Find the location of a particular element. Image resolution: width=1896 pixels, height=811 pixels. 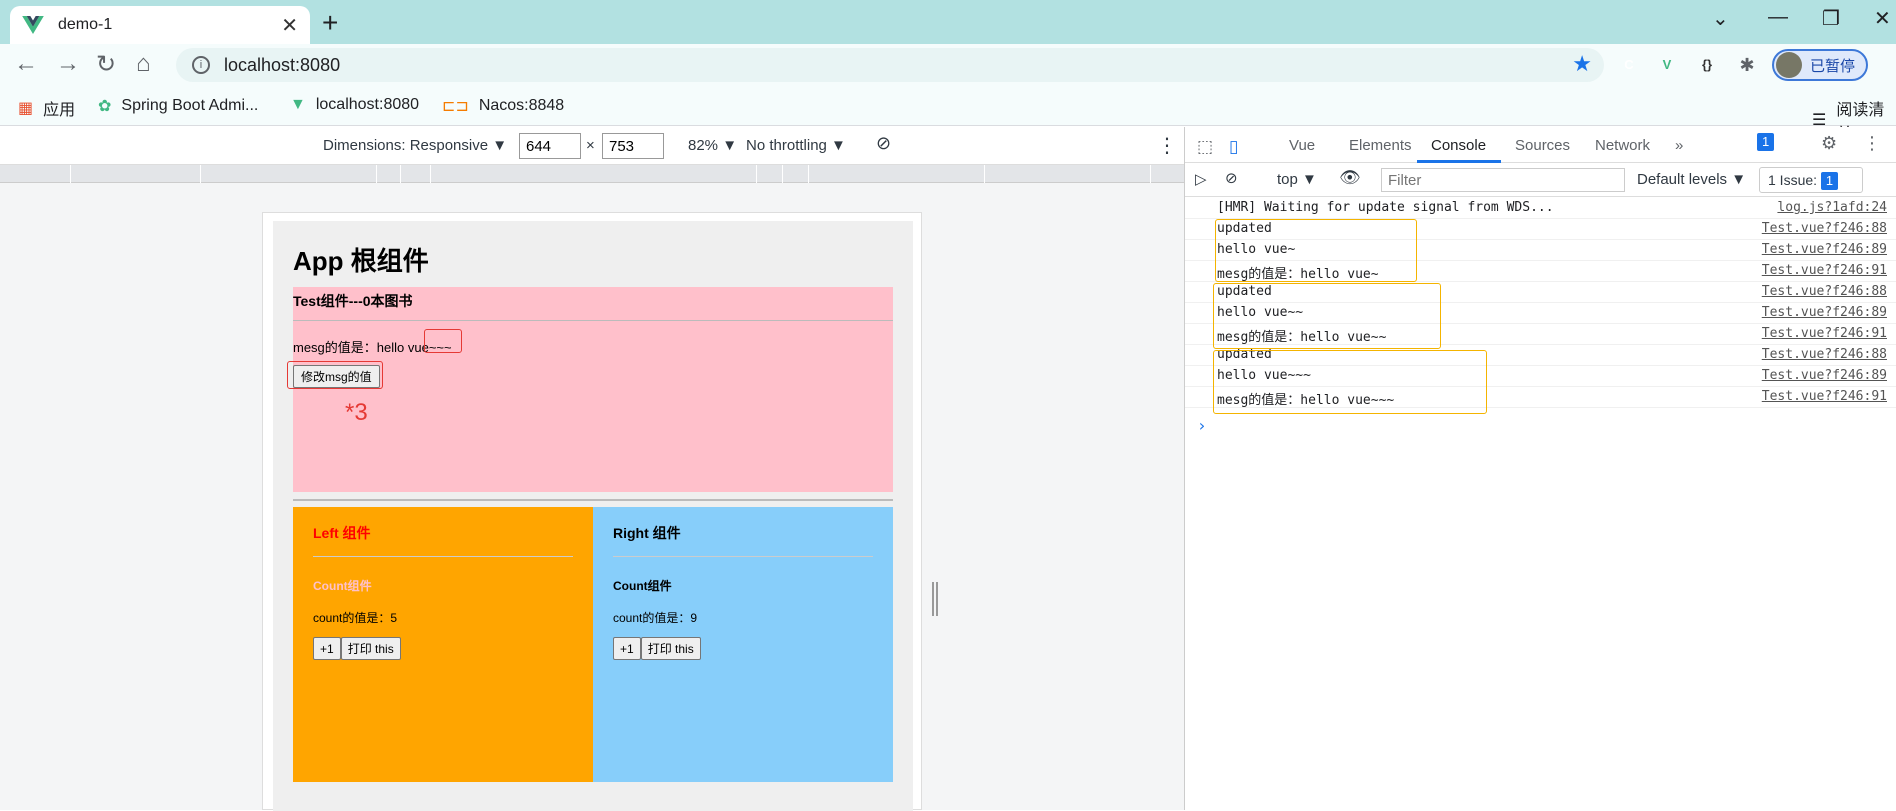

tab-console: Console is located at coordinates (1458, 145).